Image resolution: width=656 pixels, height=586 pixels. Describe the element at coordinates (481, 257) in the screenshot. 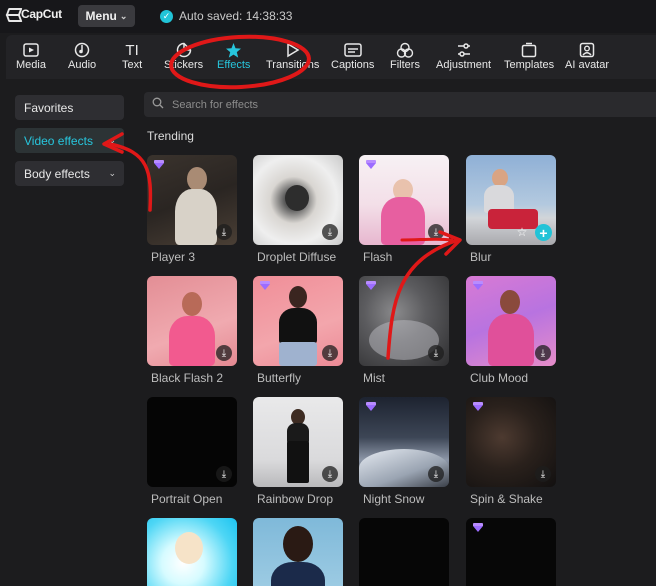

I see `effect-name: Blur` at that location.